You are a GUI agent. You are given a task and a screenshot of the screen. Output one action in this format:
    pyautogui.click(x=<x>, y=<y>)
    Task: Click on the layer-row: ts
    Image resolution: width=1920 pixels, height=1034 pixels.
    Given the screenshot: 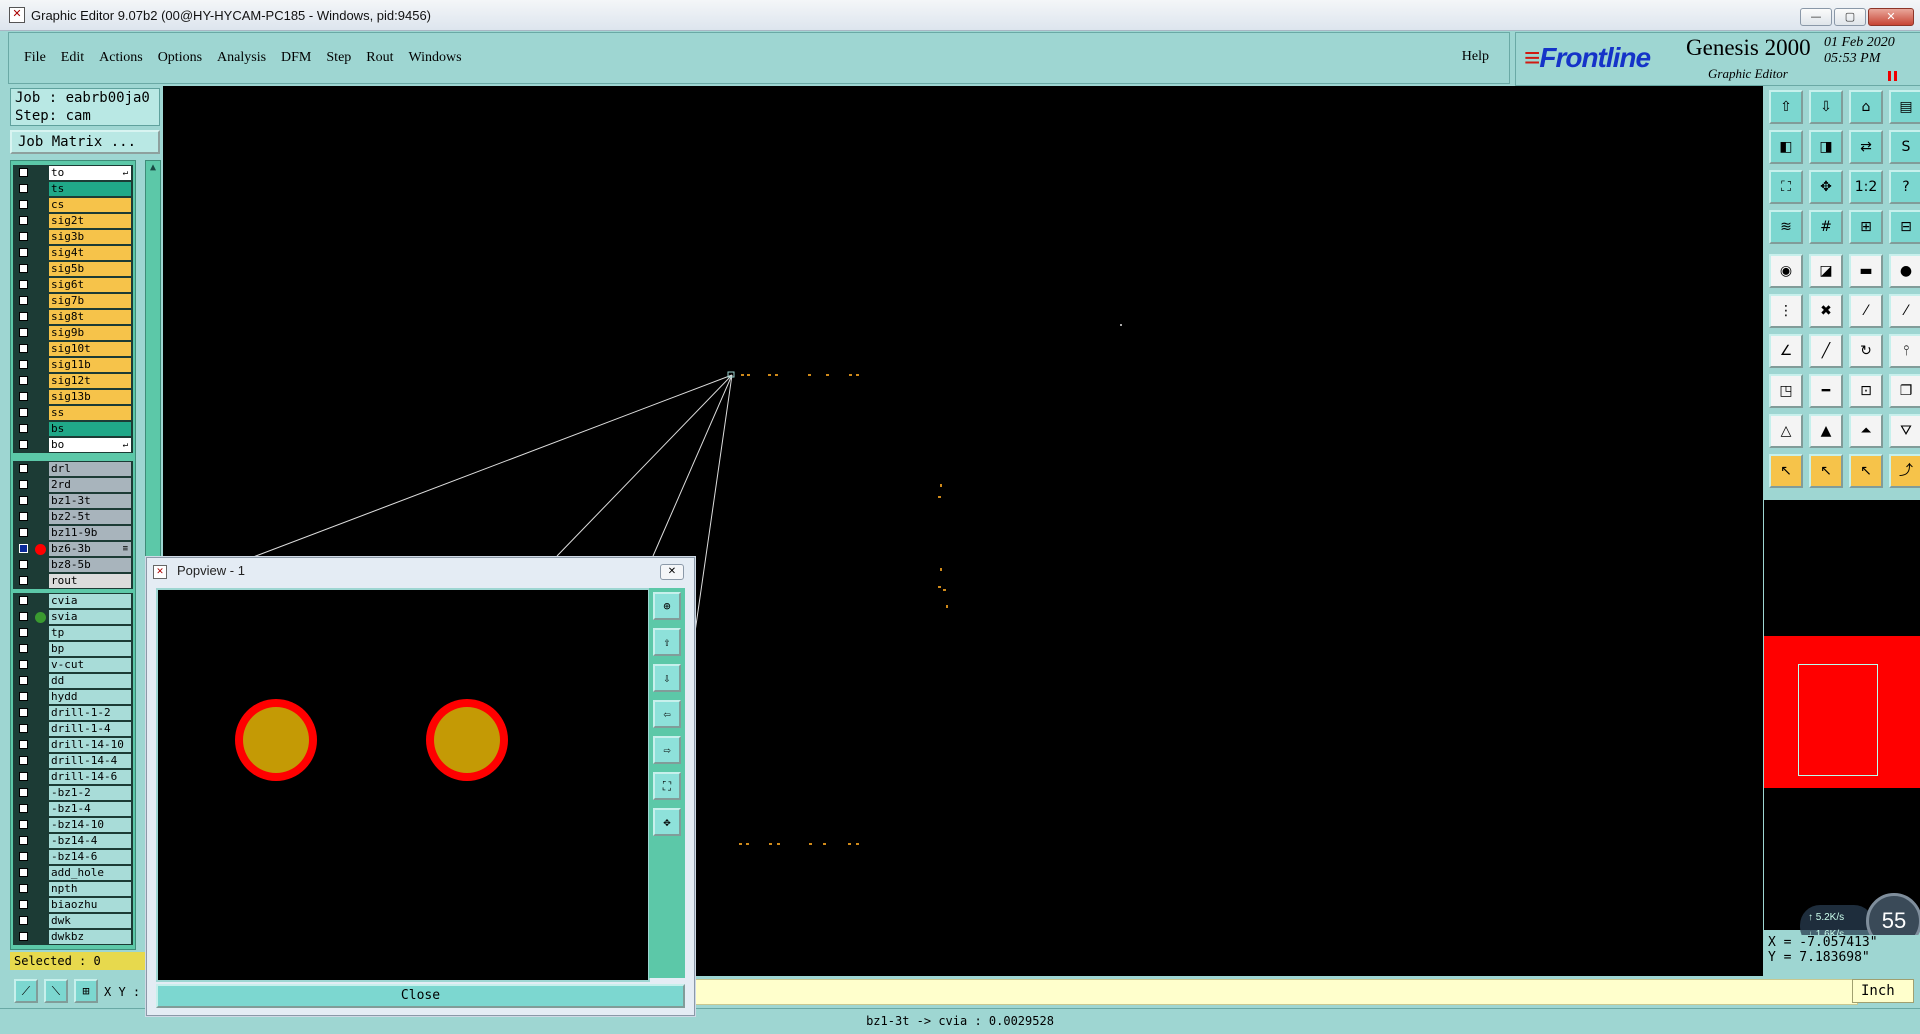 What is the action you would take?
    pyautogui.click(x=73, y=189)
    